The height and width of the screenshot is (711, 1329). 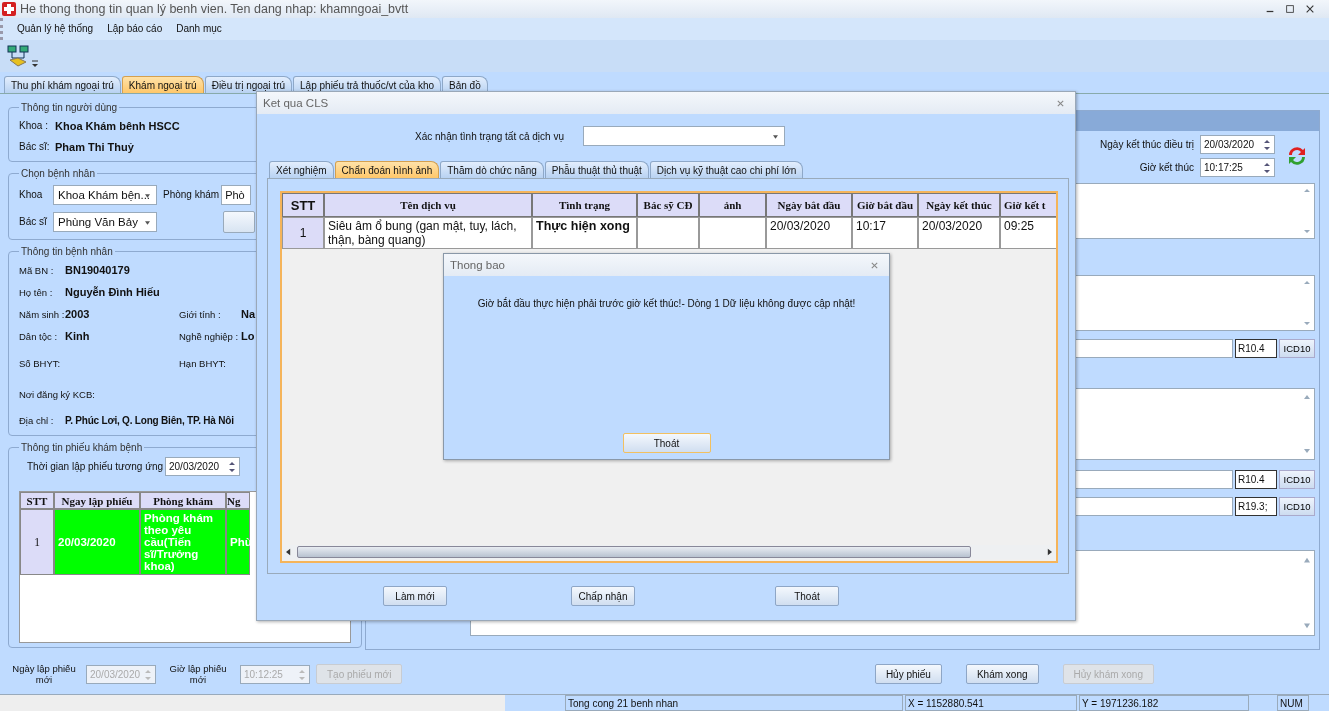 I want to click on status-text: NUM, so click(x=1293, y=703).